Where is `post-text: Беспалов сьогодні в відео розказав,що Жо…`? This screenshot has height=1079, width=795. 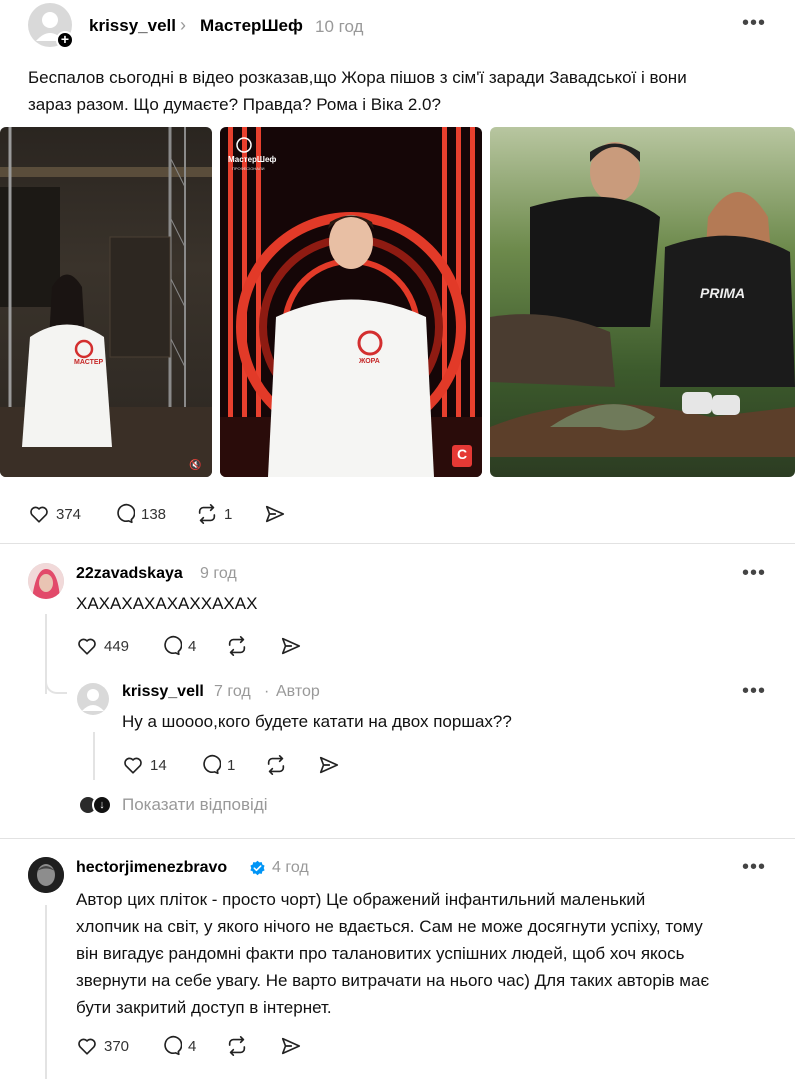 post-text: Беспалов сьогодні в відео розказав,що Жо… is located at coordinates (408, 91).